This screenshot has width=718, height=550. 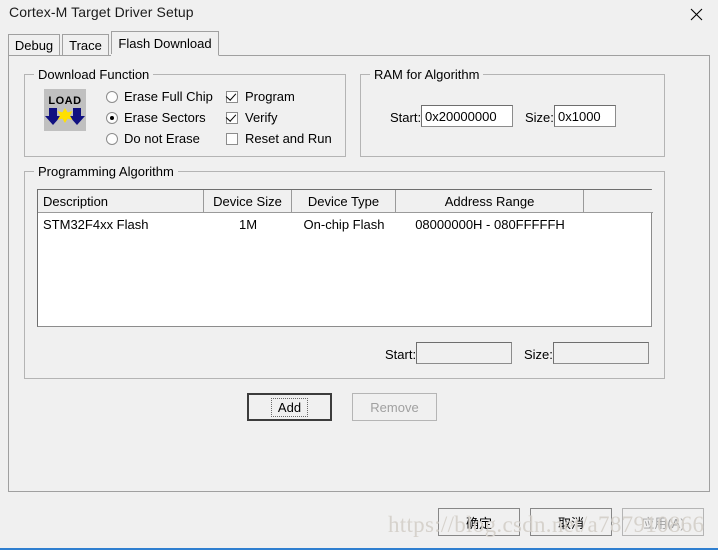 I want to click on column-header-address-range: Address Range, so click(x=490, y=201).